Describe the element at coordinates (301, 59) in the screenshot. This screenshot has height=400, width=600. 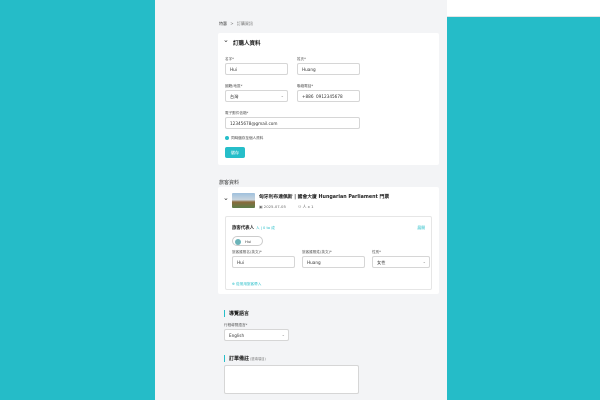
I see `last-name-label: 姓氏*` at that location.